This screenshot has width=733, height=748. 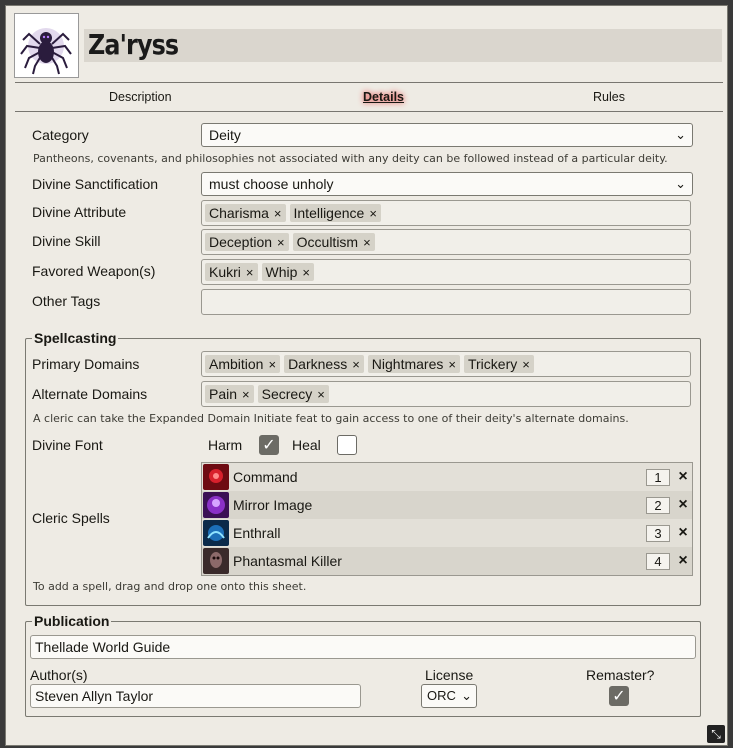 I want to click on category-label: Category, so click(x=60, y=135).